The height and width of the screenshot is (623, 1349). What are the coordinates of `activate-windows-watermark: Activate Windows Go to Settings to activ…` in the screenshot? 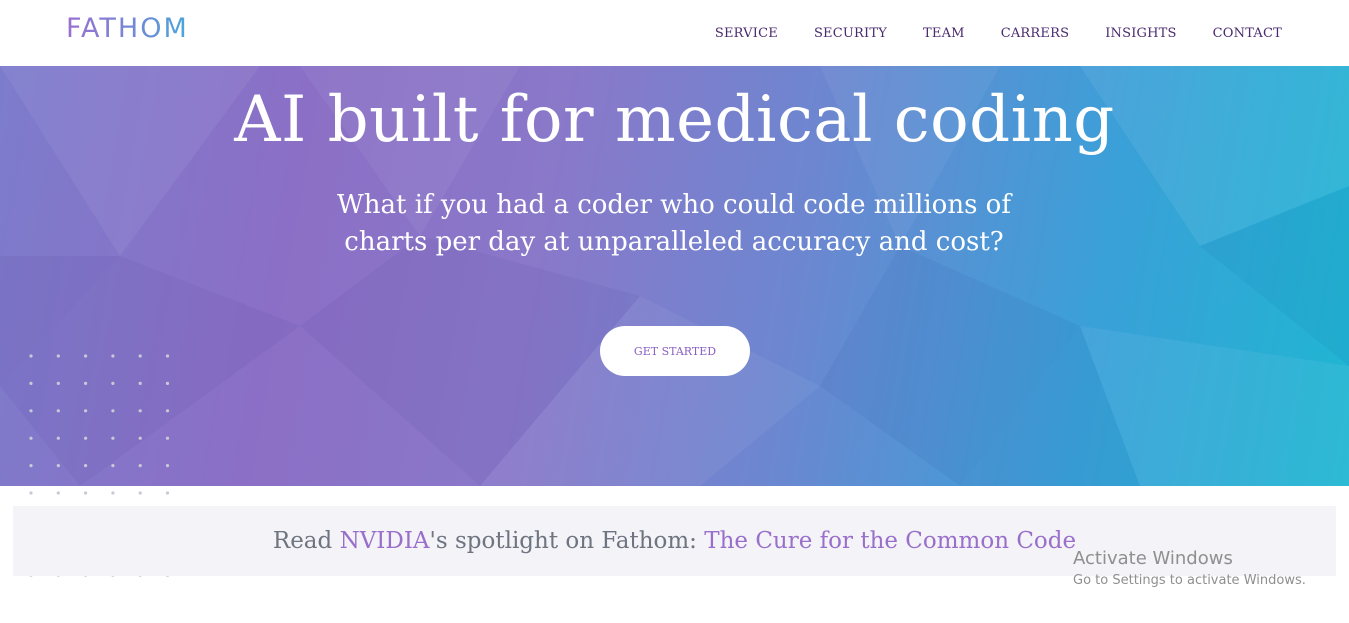 It's located at (1189, 568).